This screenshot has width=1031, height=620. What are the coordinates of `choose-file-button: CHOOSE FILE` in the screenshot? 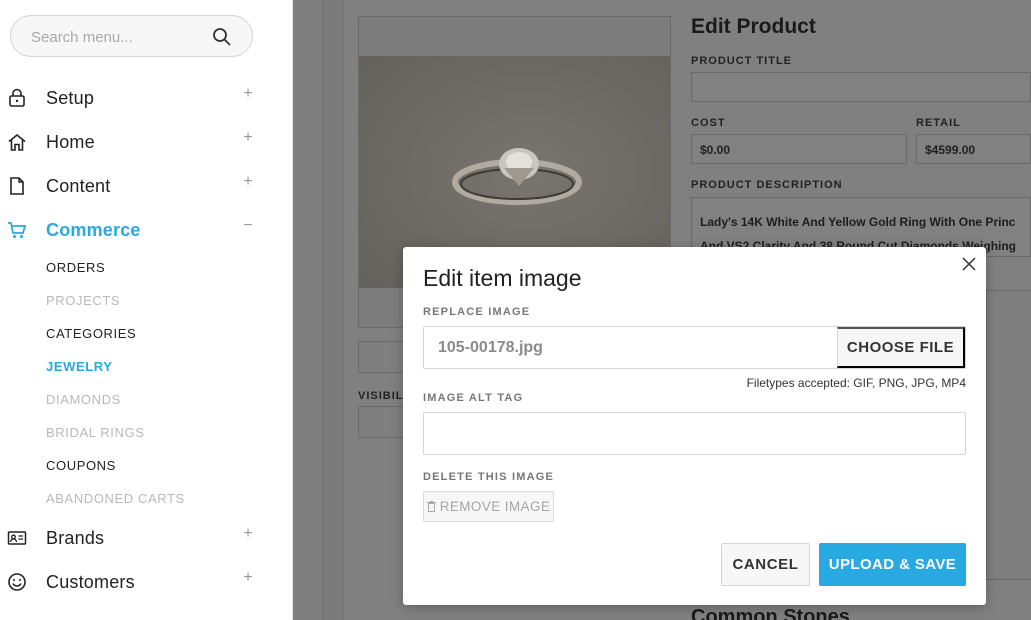 It's located at (901, 347).